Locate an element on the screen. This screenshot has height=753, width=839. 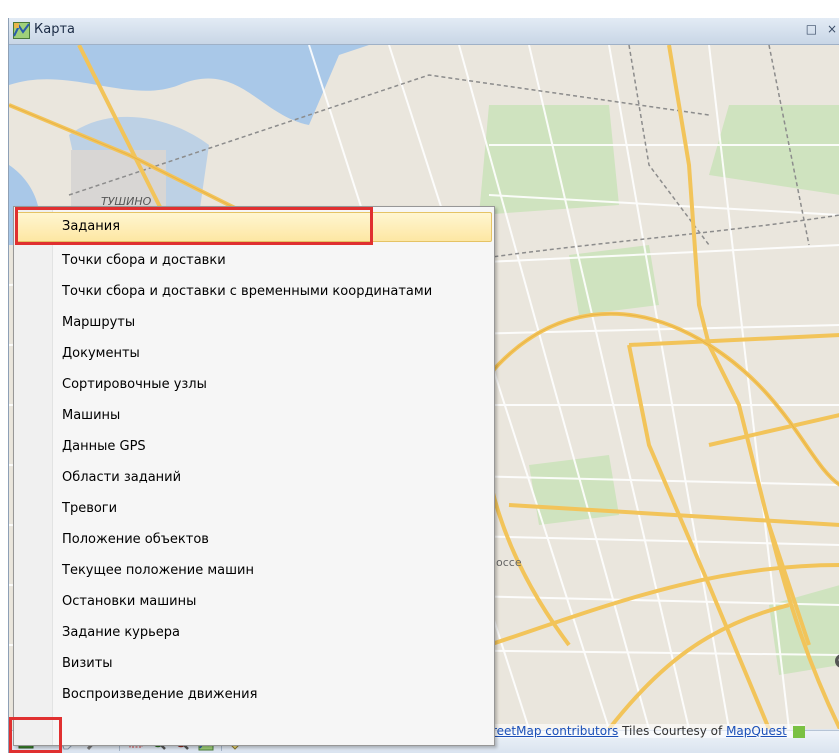
road-label: оссе is located at coordinates (509, 562).